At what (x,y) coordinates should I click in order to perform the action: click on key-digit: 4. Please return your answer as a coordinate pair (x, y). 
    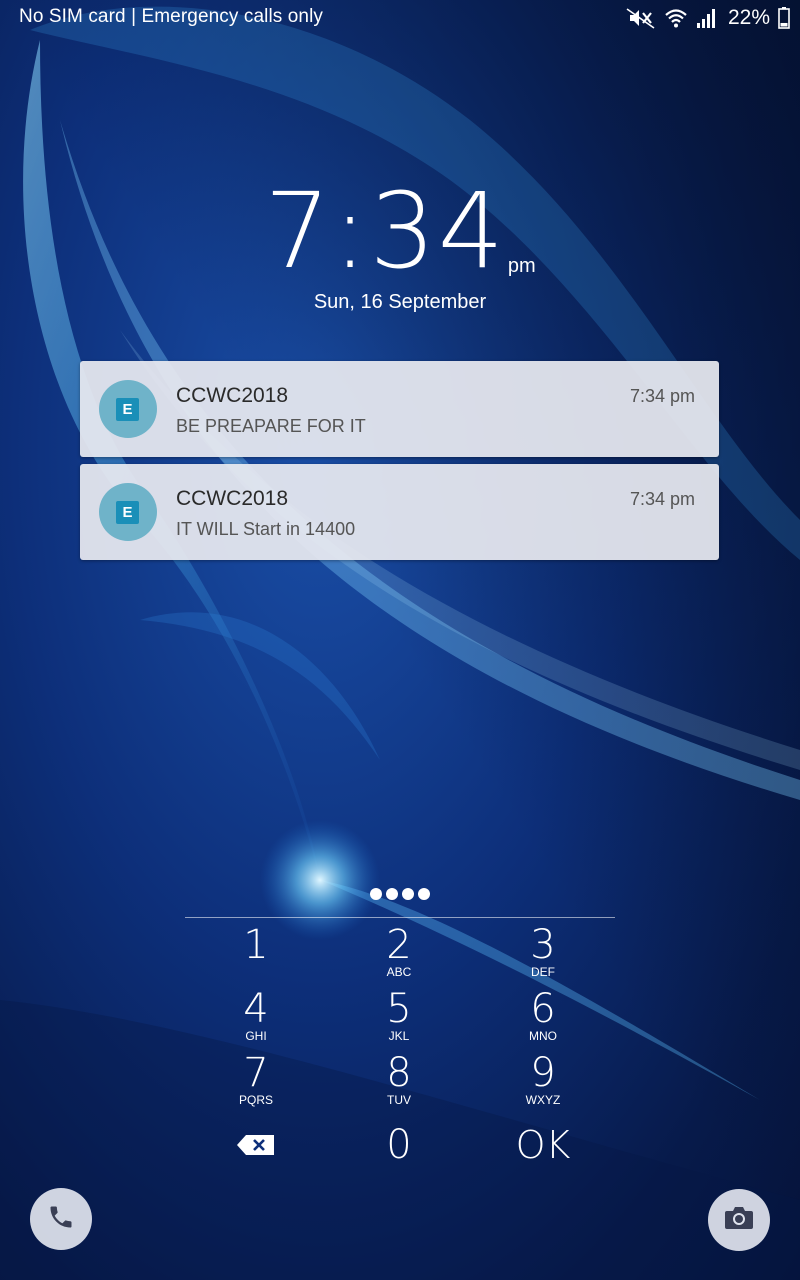
    Looking at the image, I should click on (256, 1009).